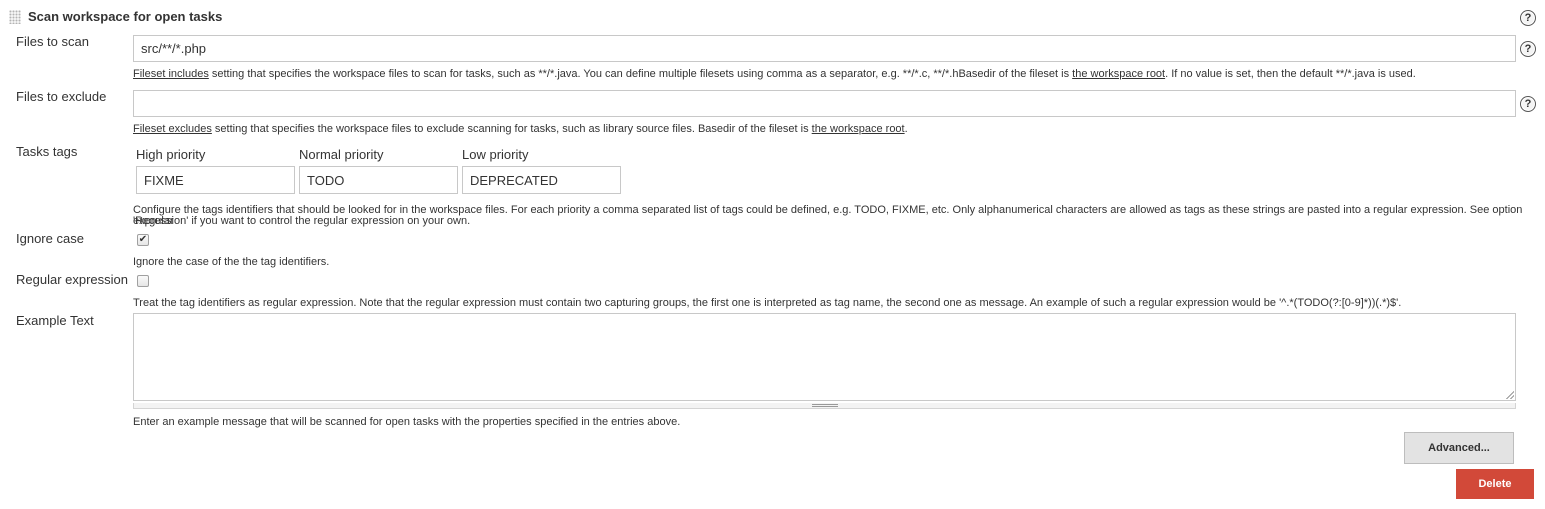 The image size is (1545, 509). I want to click on normal-priority-input, so click(378, 180).